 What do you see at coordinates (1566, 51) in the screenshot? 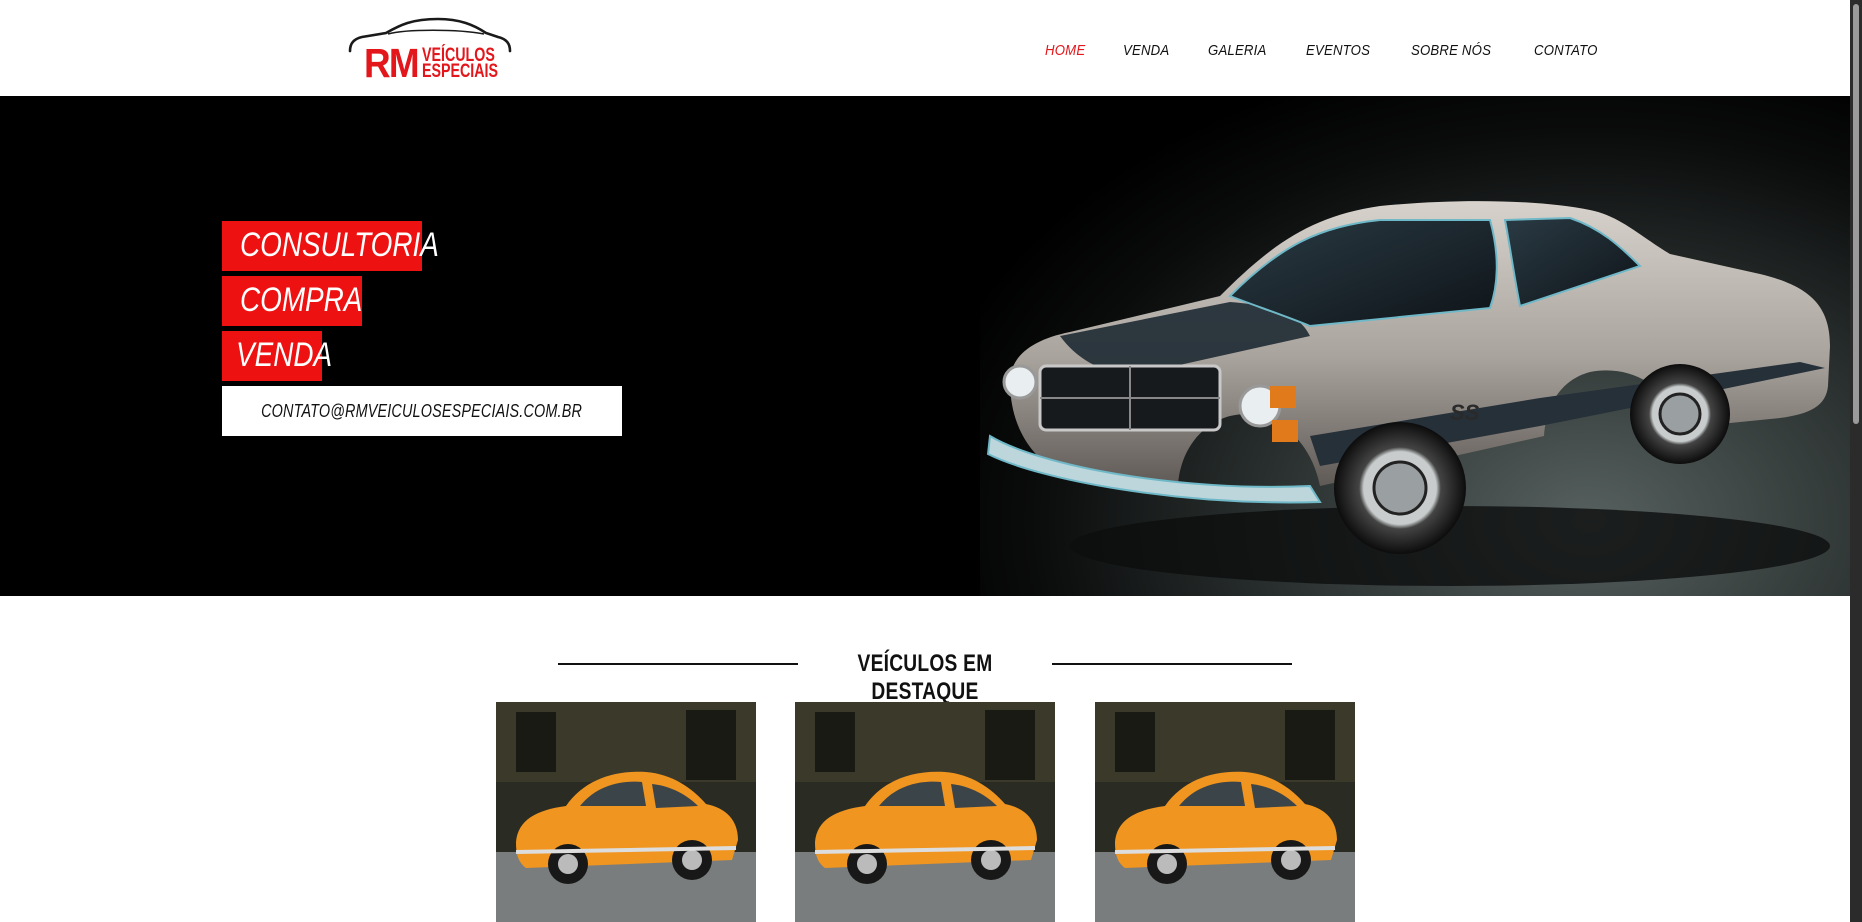
I see `nav-item-contato: CONTATO` at bounding box center [1566, 51].